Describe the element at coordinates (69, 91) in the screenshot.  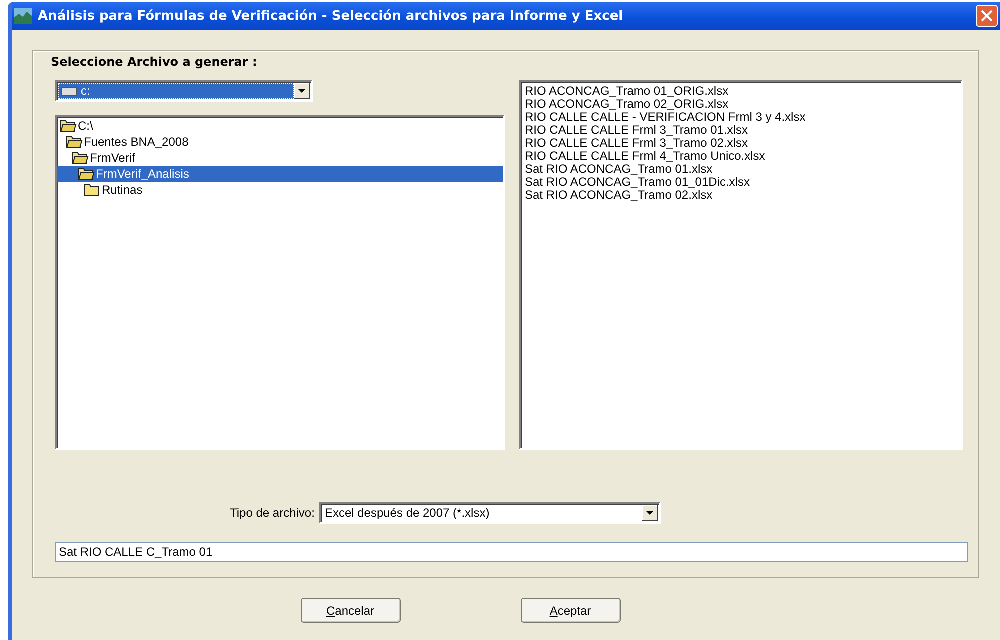
I see `drive-icon` at that location.